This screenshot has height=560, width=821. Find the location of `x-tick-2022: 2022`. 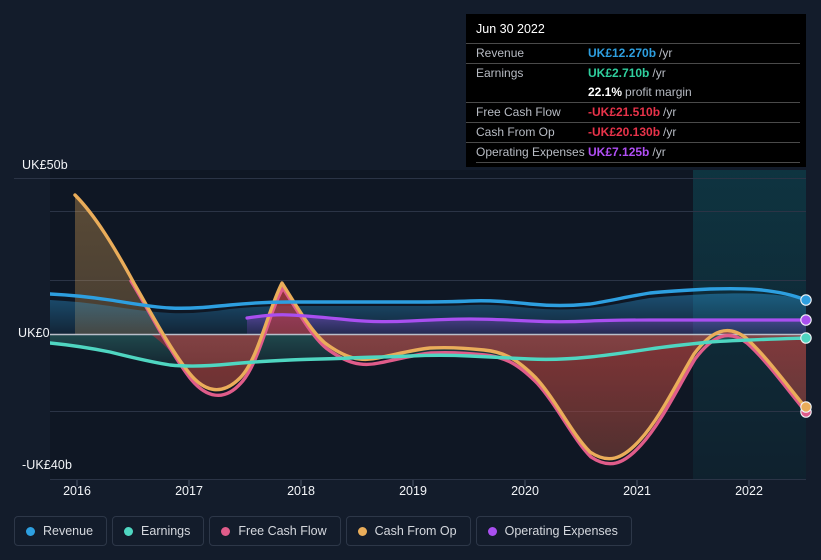

x-tick-2022: 2022 is located at coordinates (749, 491).